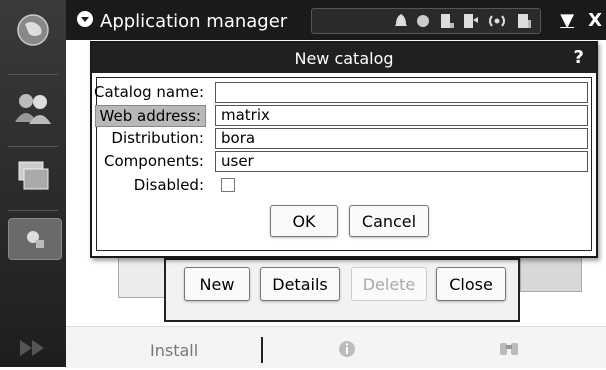  What do you see at coordinates (471, 284) in the screenshot?
I see `close-dialog-button: Close` at bounding box center [471, 284].